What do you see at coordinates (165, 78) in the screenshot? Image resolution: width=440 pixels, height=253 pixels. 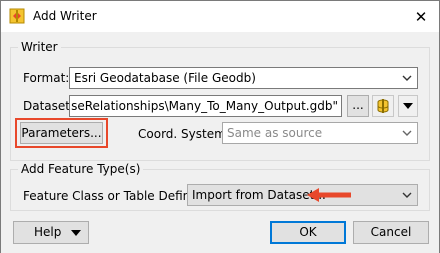 I see `format-value: Esri Geodatabase (File Geodb)` at bounding box center [165, 78].